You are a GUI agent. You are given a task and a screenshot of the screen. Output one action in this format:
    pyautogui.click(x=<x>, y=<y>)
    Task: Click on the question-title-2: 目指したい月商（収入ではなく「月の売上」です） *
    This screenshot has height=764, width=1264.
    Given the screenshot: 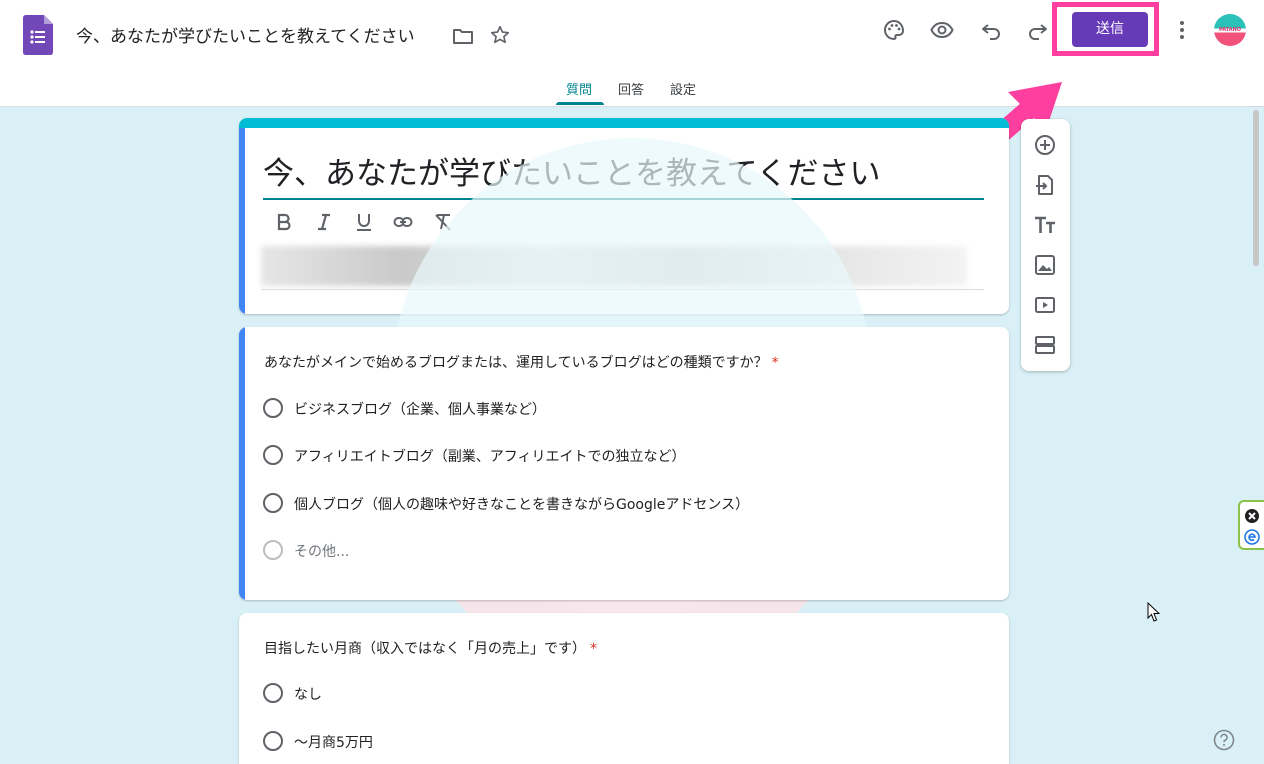 What is the action you would take?
    pyautogui.click(x=430, y=648)
    